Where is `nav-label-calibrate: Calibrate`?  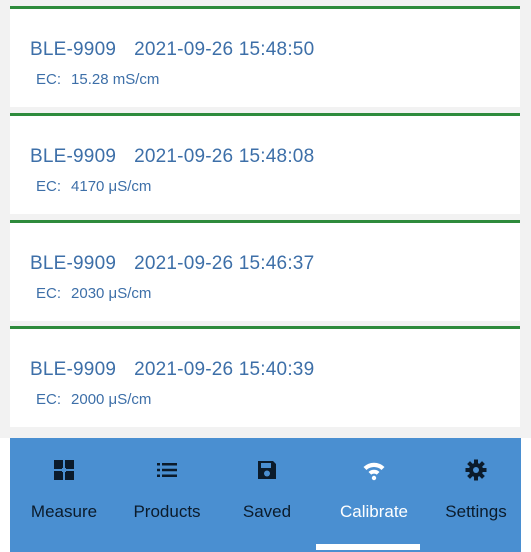 nav-label-calibrate: Calibrate is located at coordinates (374, 511).